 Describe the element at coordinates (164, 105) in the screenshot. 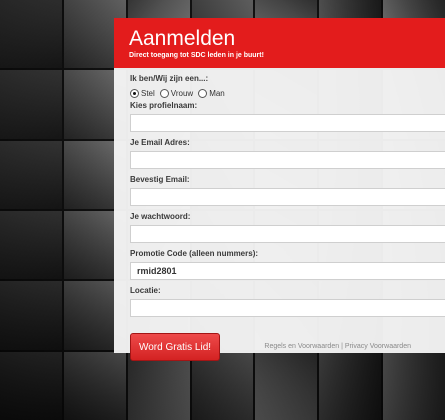

I see `profile-name-label: Kies profielnaam:` at that location.